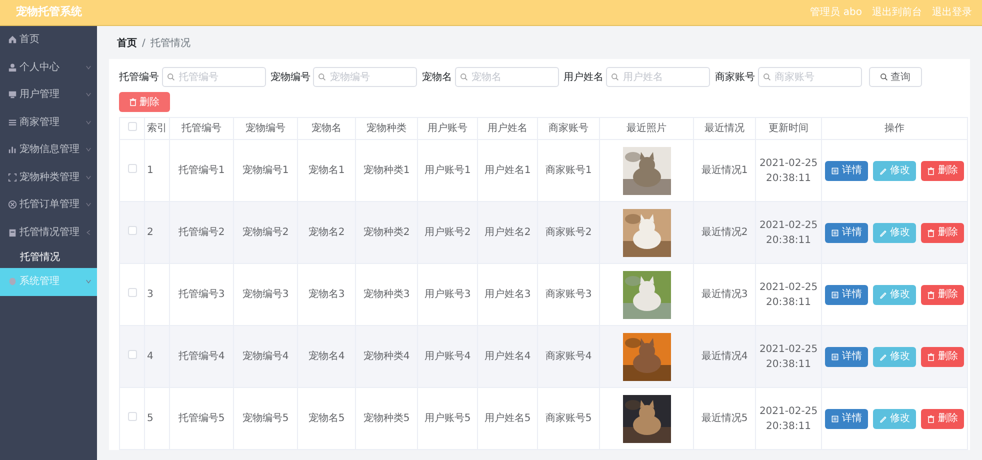 This screenshot has width=982, height=460. Describe the element at coordinates (48, 67) in the screenshot. I see `sidebar-item: 个人中心` at that location.